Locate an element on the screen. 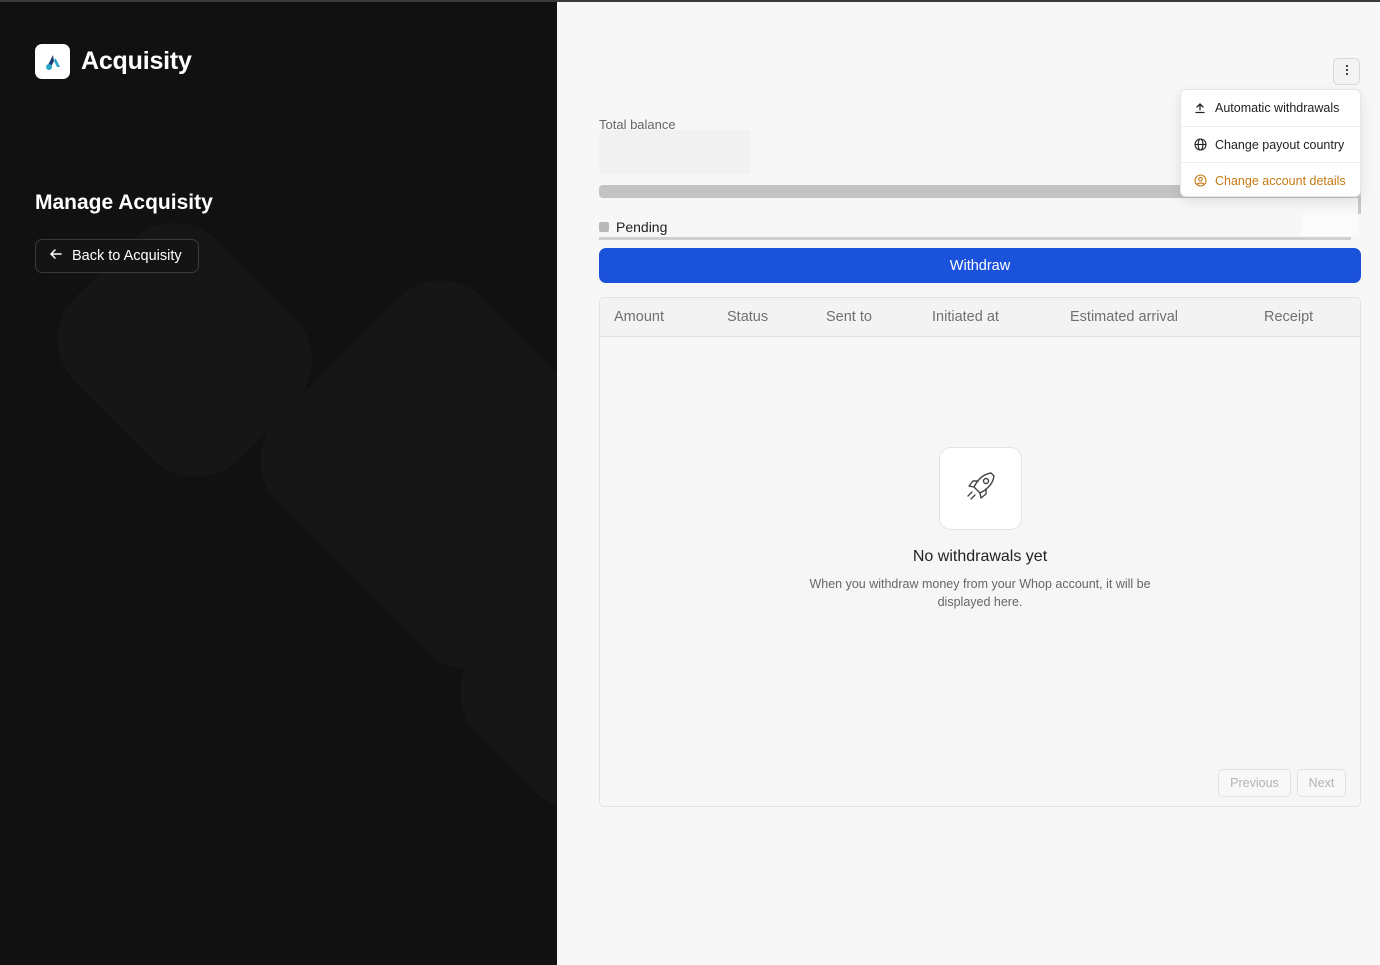 This screenshot has height=965, width=1380. brand-name: Acquisity is located at coordinates (136, 61).